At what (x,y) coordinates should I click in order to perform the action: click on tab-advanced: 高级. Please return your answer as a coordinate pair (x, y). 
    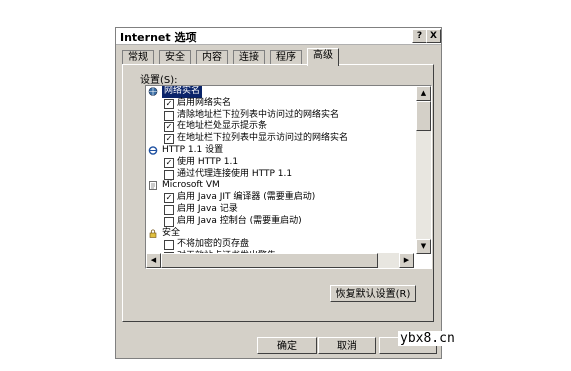
    Looking at the image, I should click on (323, 57).